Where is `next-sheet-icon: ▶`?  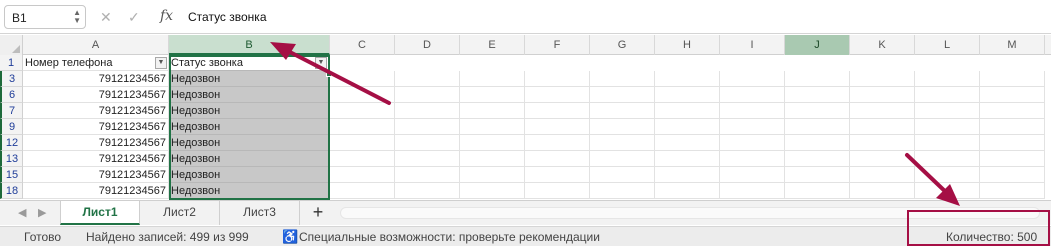 next-sheet-icon: ▶ is located at coordinates (42, 212).